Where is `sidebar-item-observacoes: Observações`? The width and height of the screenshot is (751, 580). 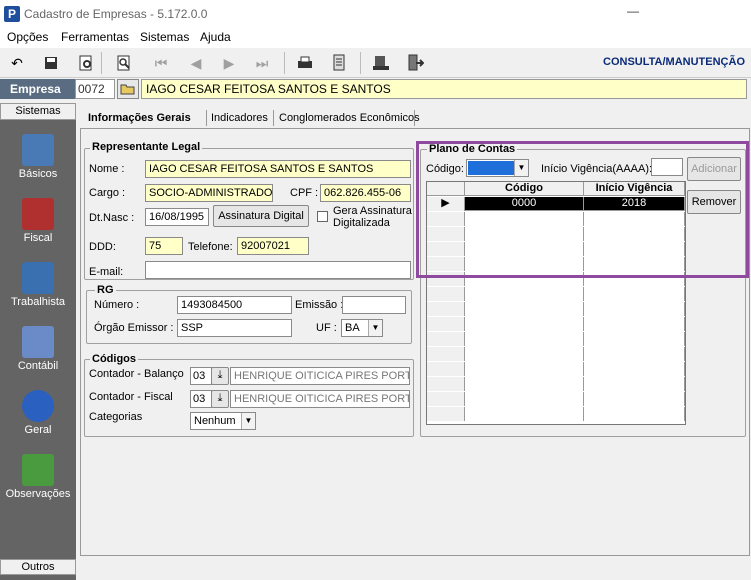 sidebar-item-observacoes: Observações is located at coordinates (38, 477).